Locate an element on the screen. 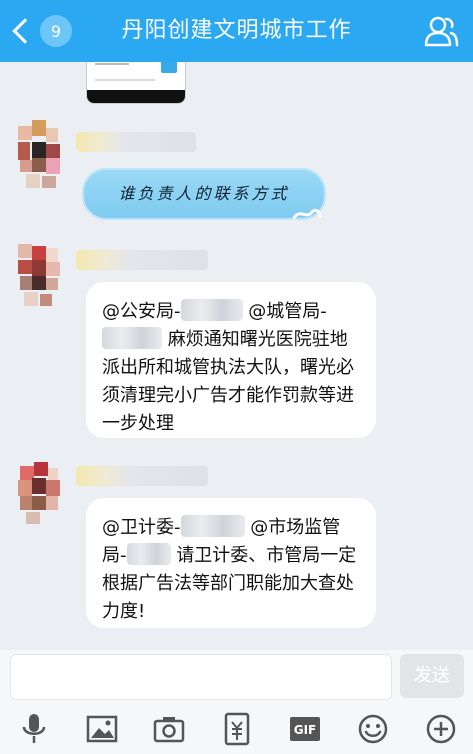 The image size is (473, 754). more-button is located at coordinates (441, 729).